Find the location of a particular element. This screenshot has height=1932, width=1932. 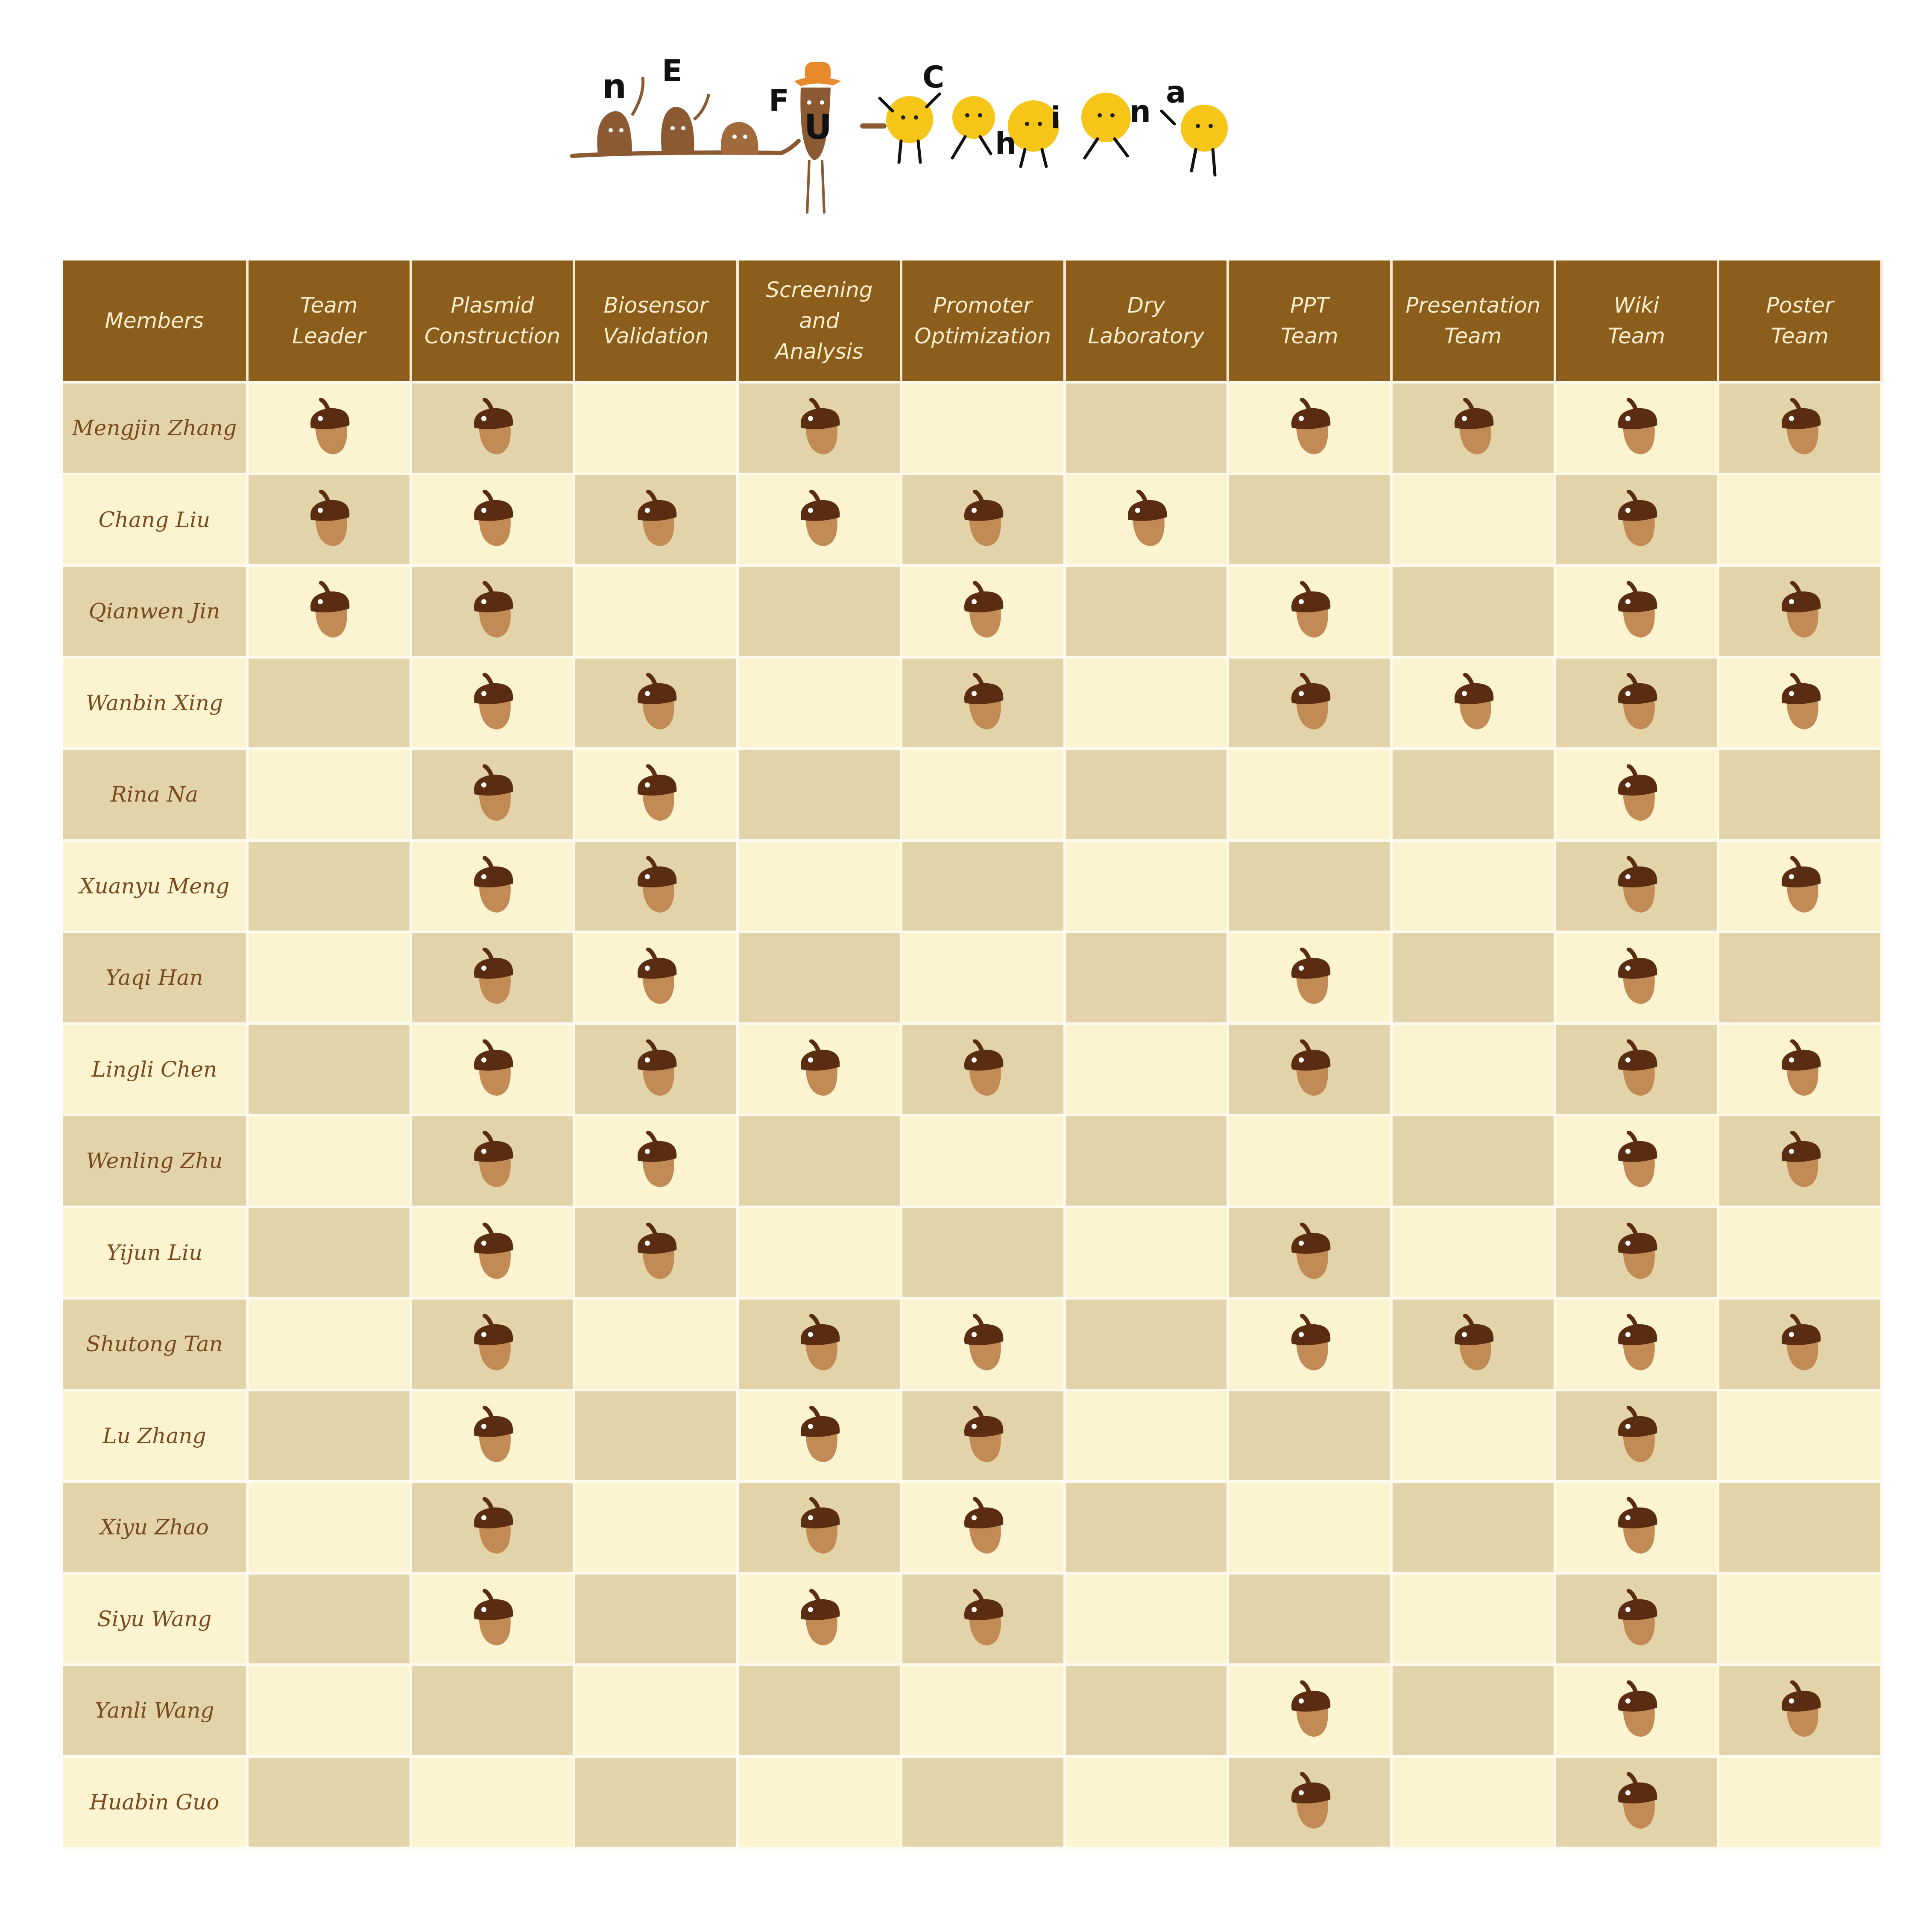

header-line1: Poster is located at coordinates (1800, 305).